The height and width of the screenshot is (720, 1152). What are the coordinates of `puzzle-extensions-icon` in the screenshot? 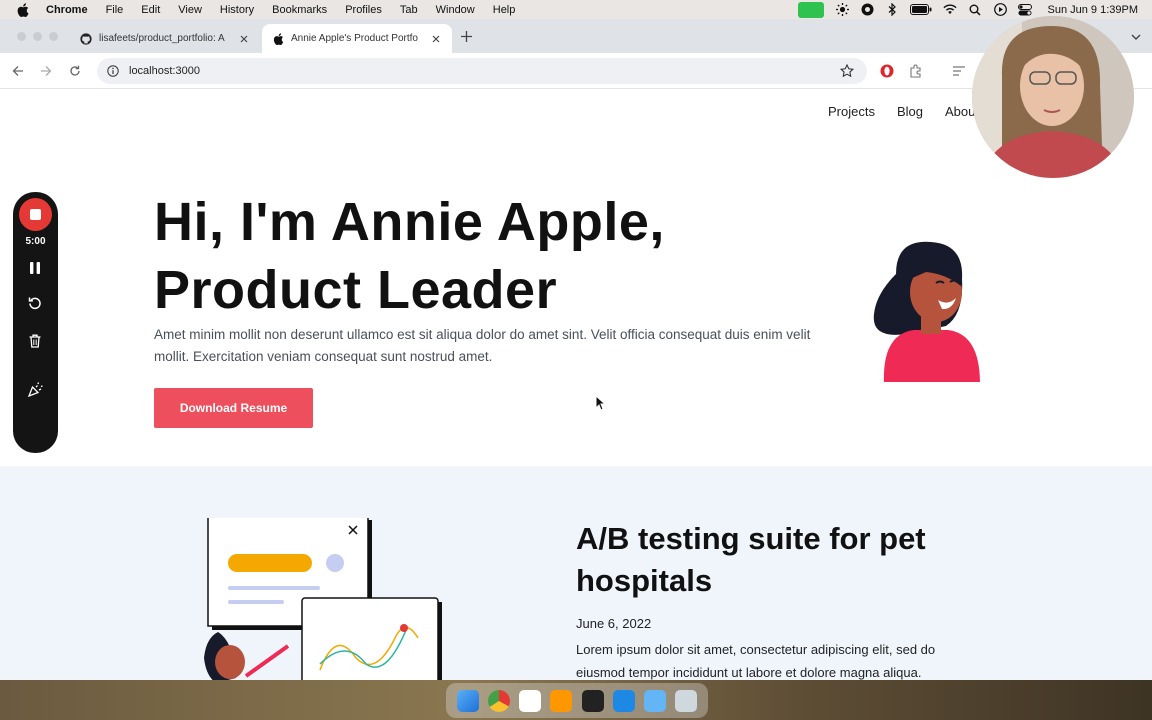 It's located at (916, 71).